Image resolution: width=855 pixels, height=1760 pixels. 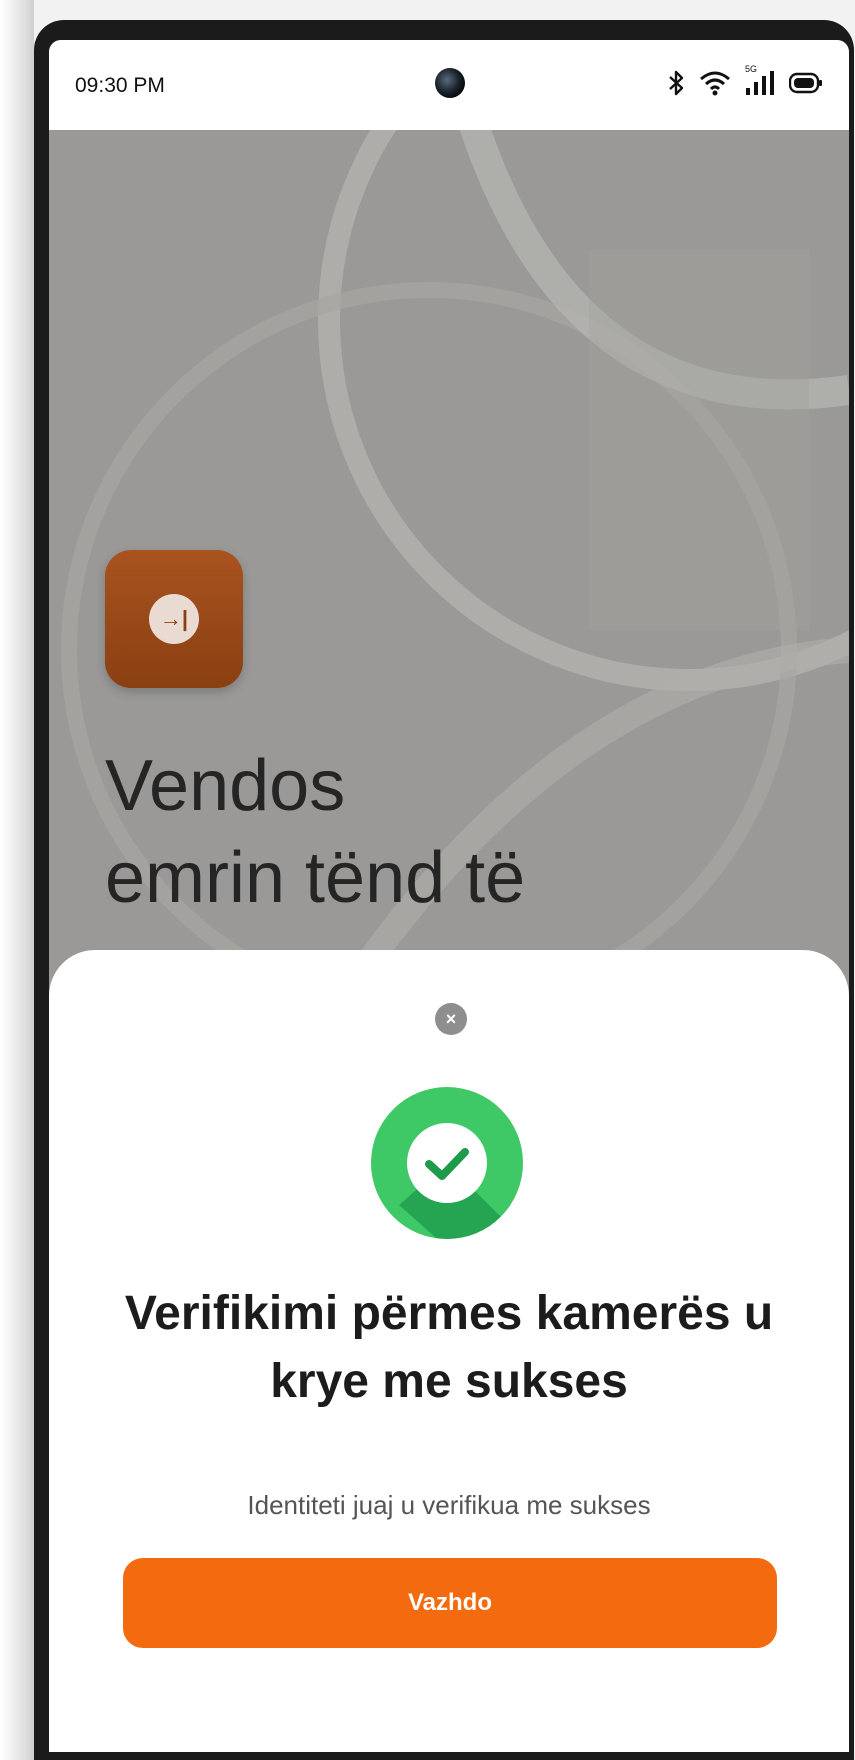 What do you see at coordinates (17, 880) in the screenshot?
I see `device-edge` at bounding box center [17, 880].